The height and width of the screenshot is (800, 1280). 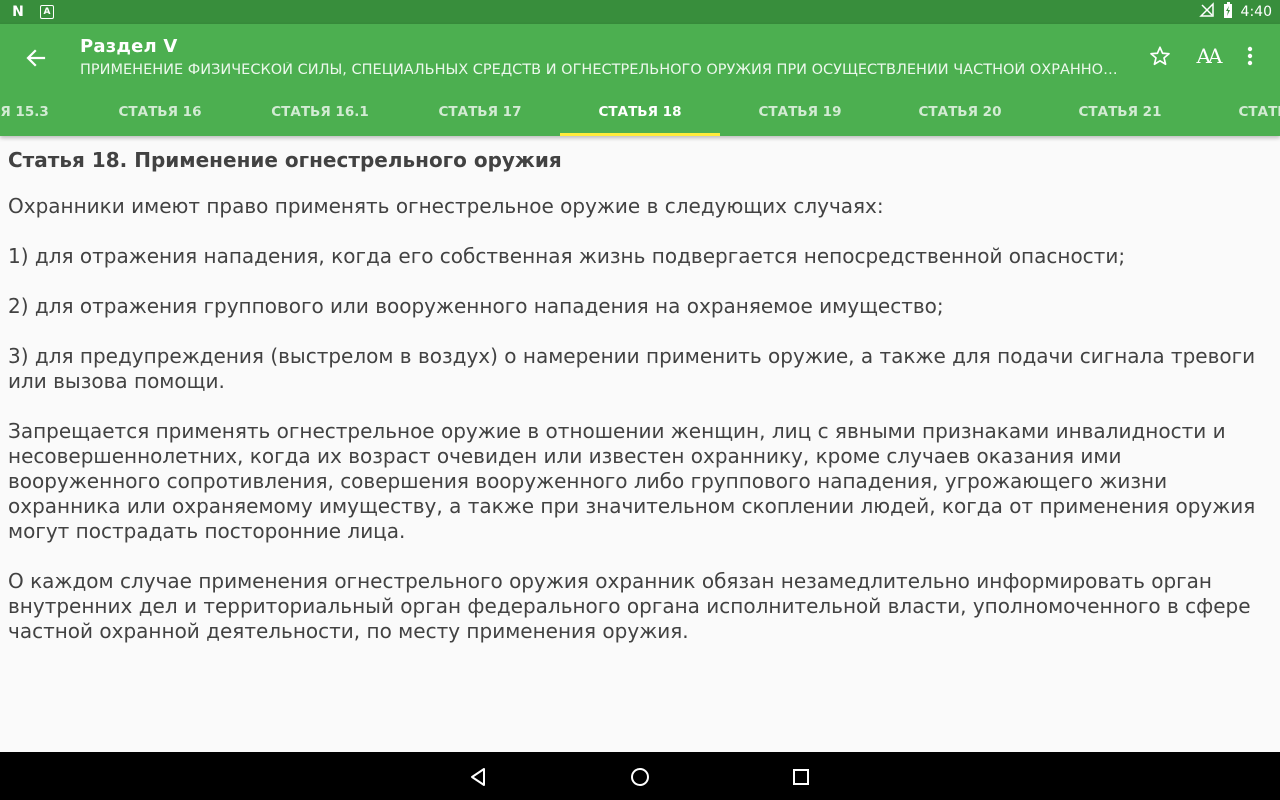 I want to click on tab-article-20: СТАТЬЯ 20, so click(x=960, y=116).